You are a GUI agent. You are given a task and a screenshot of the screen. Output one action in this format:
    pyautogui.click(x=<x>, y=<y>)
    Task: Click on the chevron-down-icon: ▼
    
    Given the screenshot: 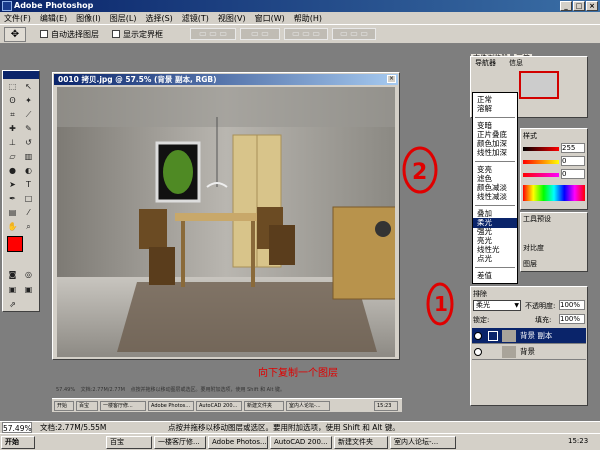 What is the action you would take?
    pyautogui.click(x=516, y=305)
    